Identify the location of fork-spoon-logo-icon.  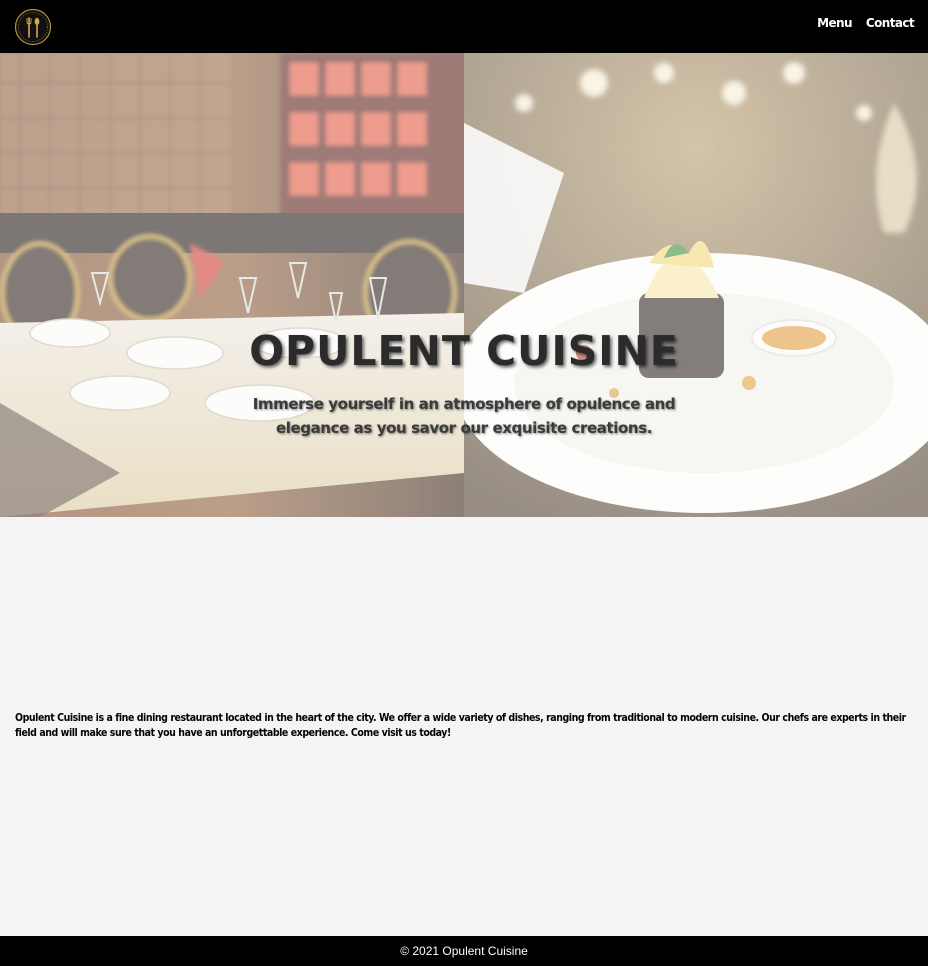
(33, 27).